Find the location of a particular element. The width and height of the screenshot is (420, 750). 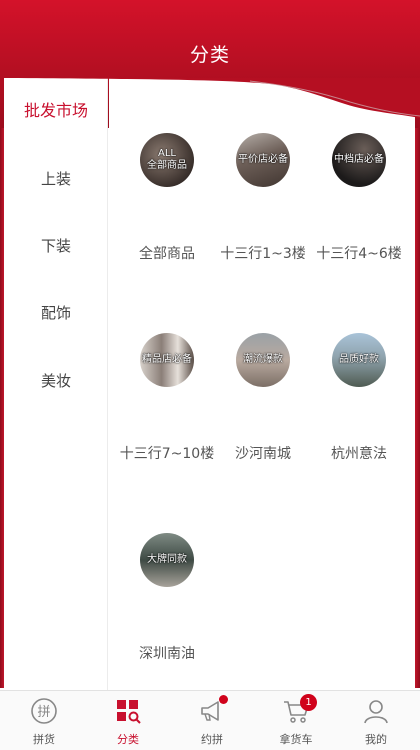

tab-label: 约拼 is located at coordinates (212, 739).